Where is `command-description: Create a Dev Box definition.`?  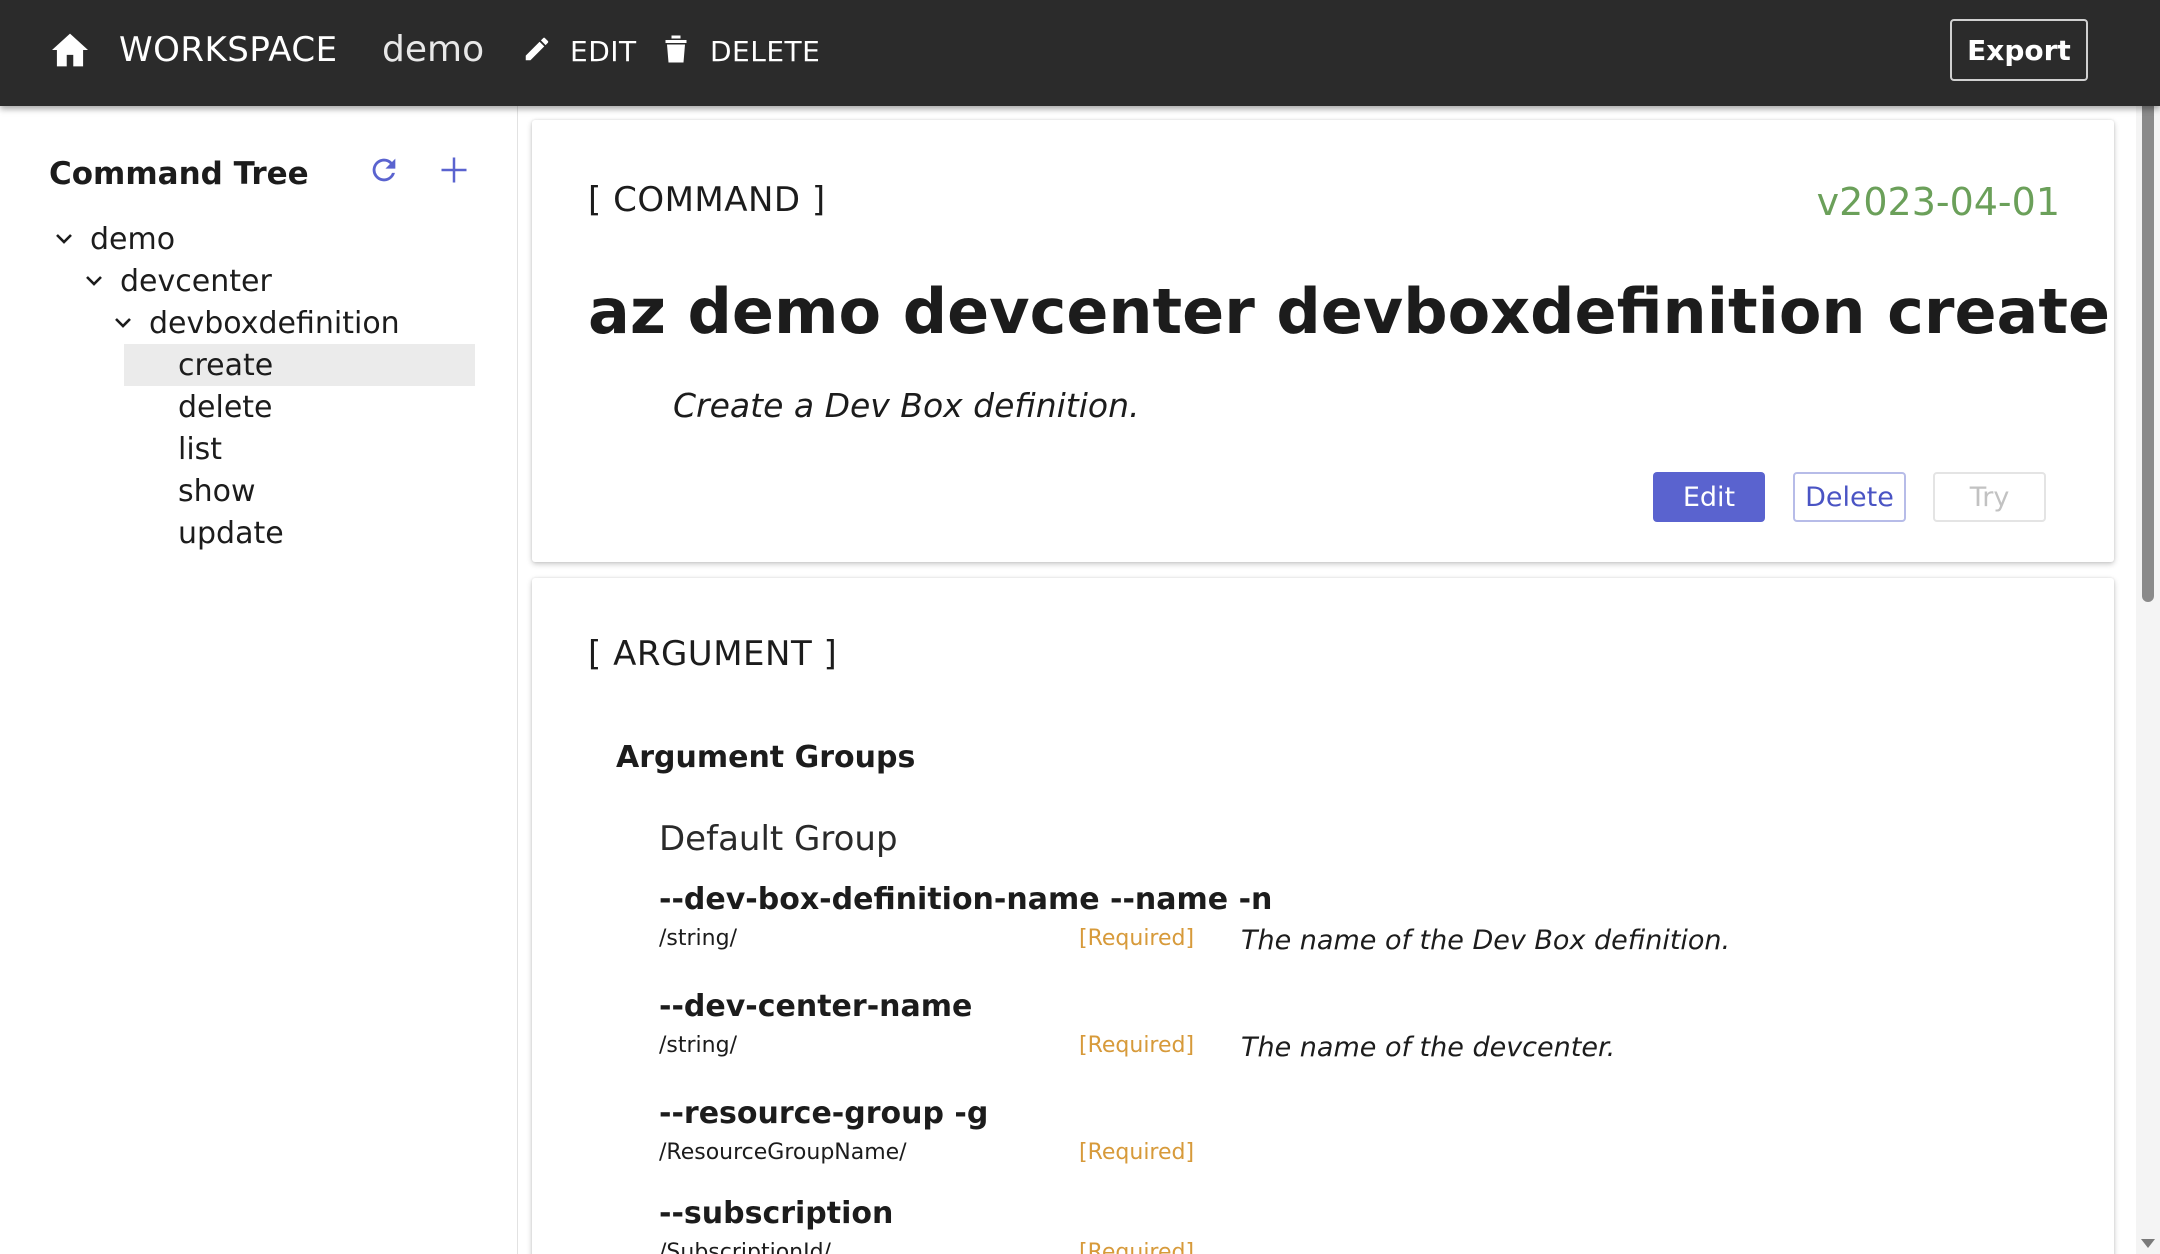
command-description: Create a Dev Box definition. is located at coordinates (906, 405).